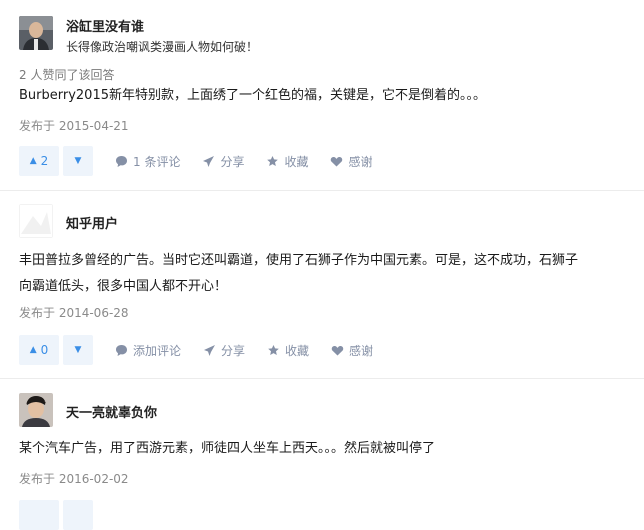  What do you see at coordinates (74, 478) in the screenshot?
I see `publish-date: 发布于 2016-02-02` at bounding box center [74, 478].